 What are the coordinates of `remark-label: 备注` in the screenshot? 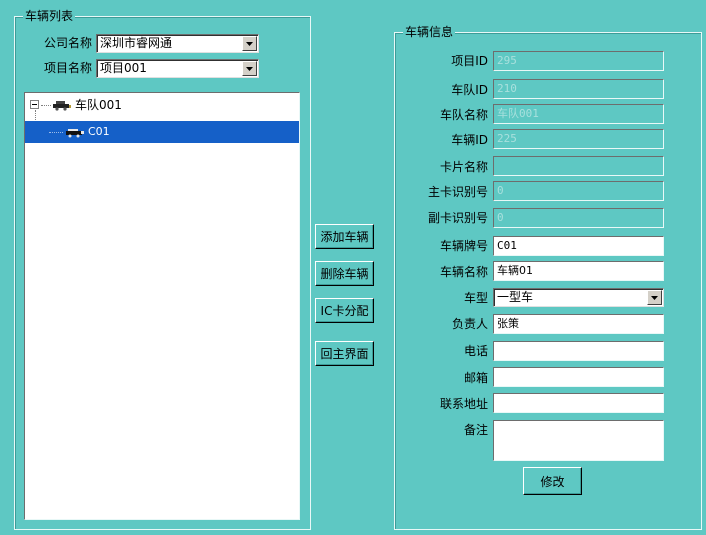 It's located at (475, 430).